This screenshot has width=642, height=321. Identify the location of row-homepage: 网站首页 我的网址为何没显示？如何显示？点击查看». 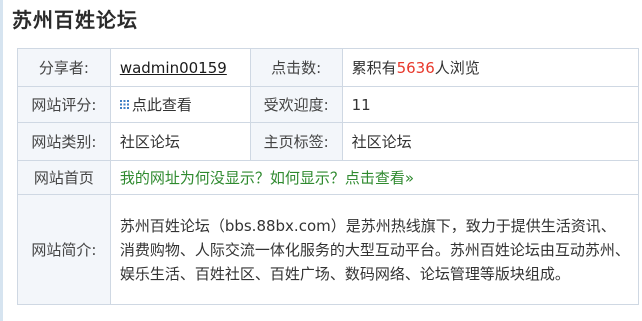
(328, 177).